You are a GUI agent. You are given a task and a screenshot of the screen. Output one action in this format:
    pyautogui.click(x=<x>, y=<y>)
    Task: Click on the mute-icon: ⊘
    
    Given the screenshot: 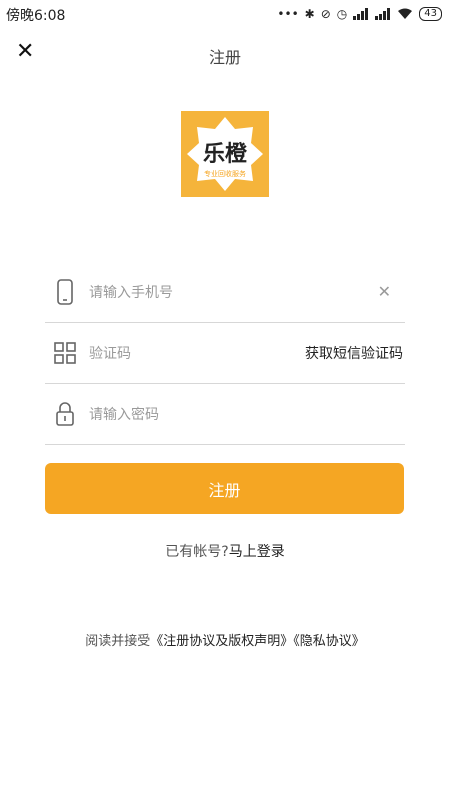 What is the action you would take?
    pyautogui.click(x=325, y=14)
    